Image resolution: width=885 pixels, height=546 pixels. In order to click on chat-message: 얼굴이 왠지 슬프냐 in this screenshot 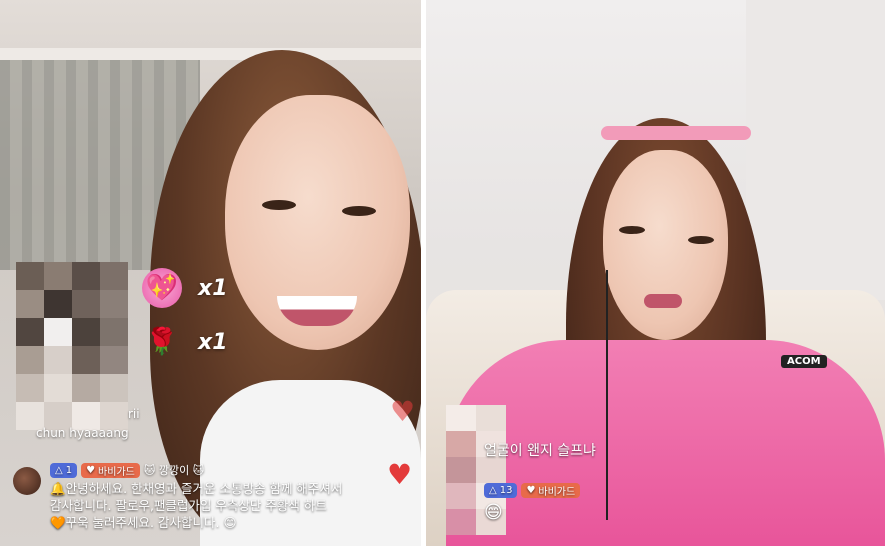, I will do `click(540, 451)`.